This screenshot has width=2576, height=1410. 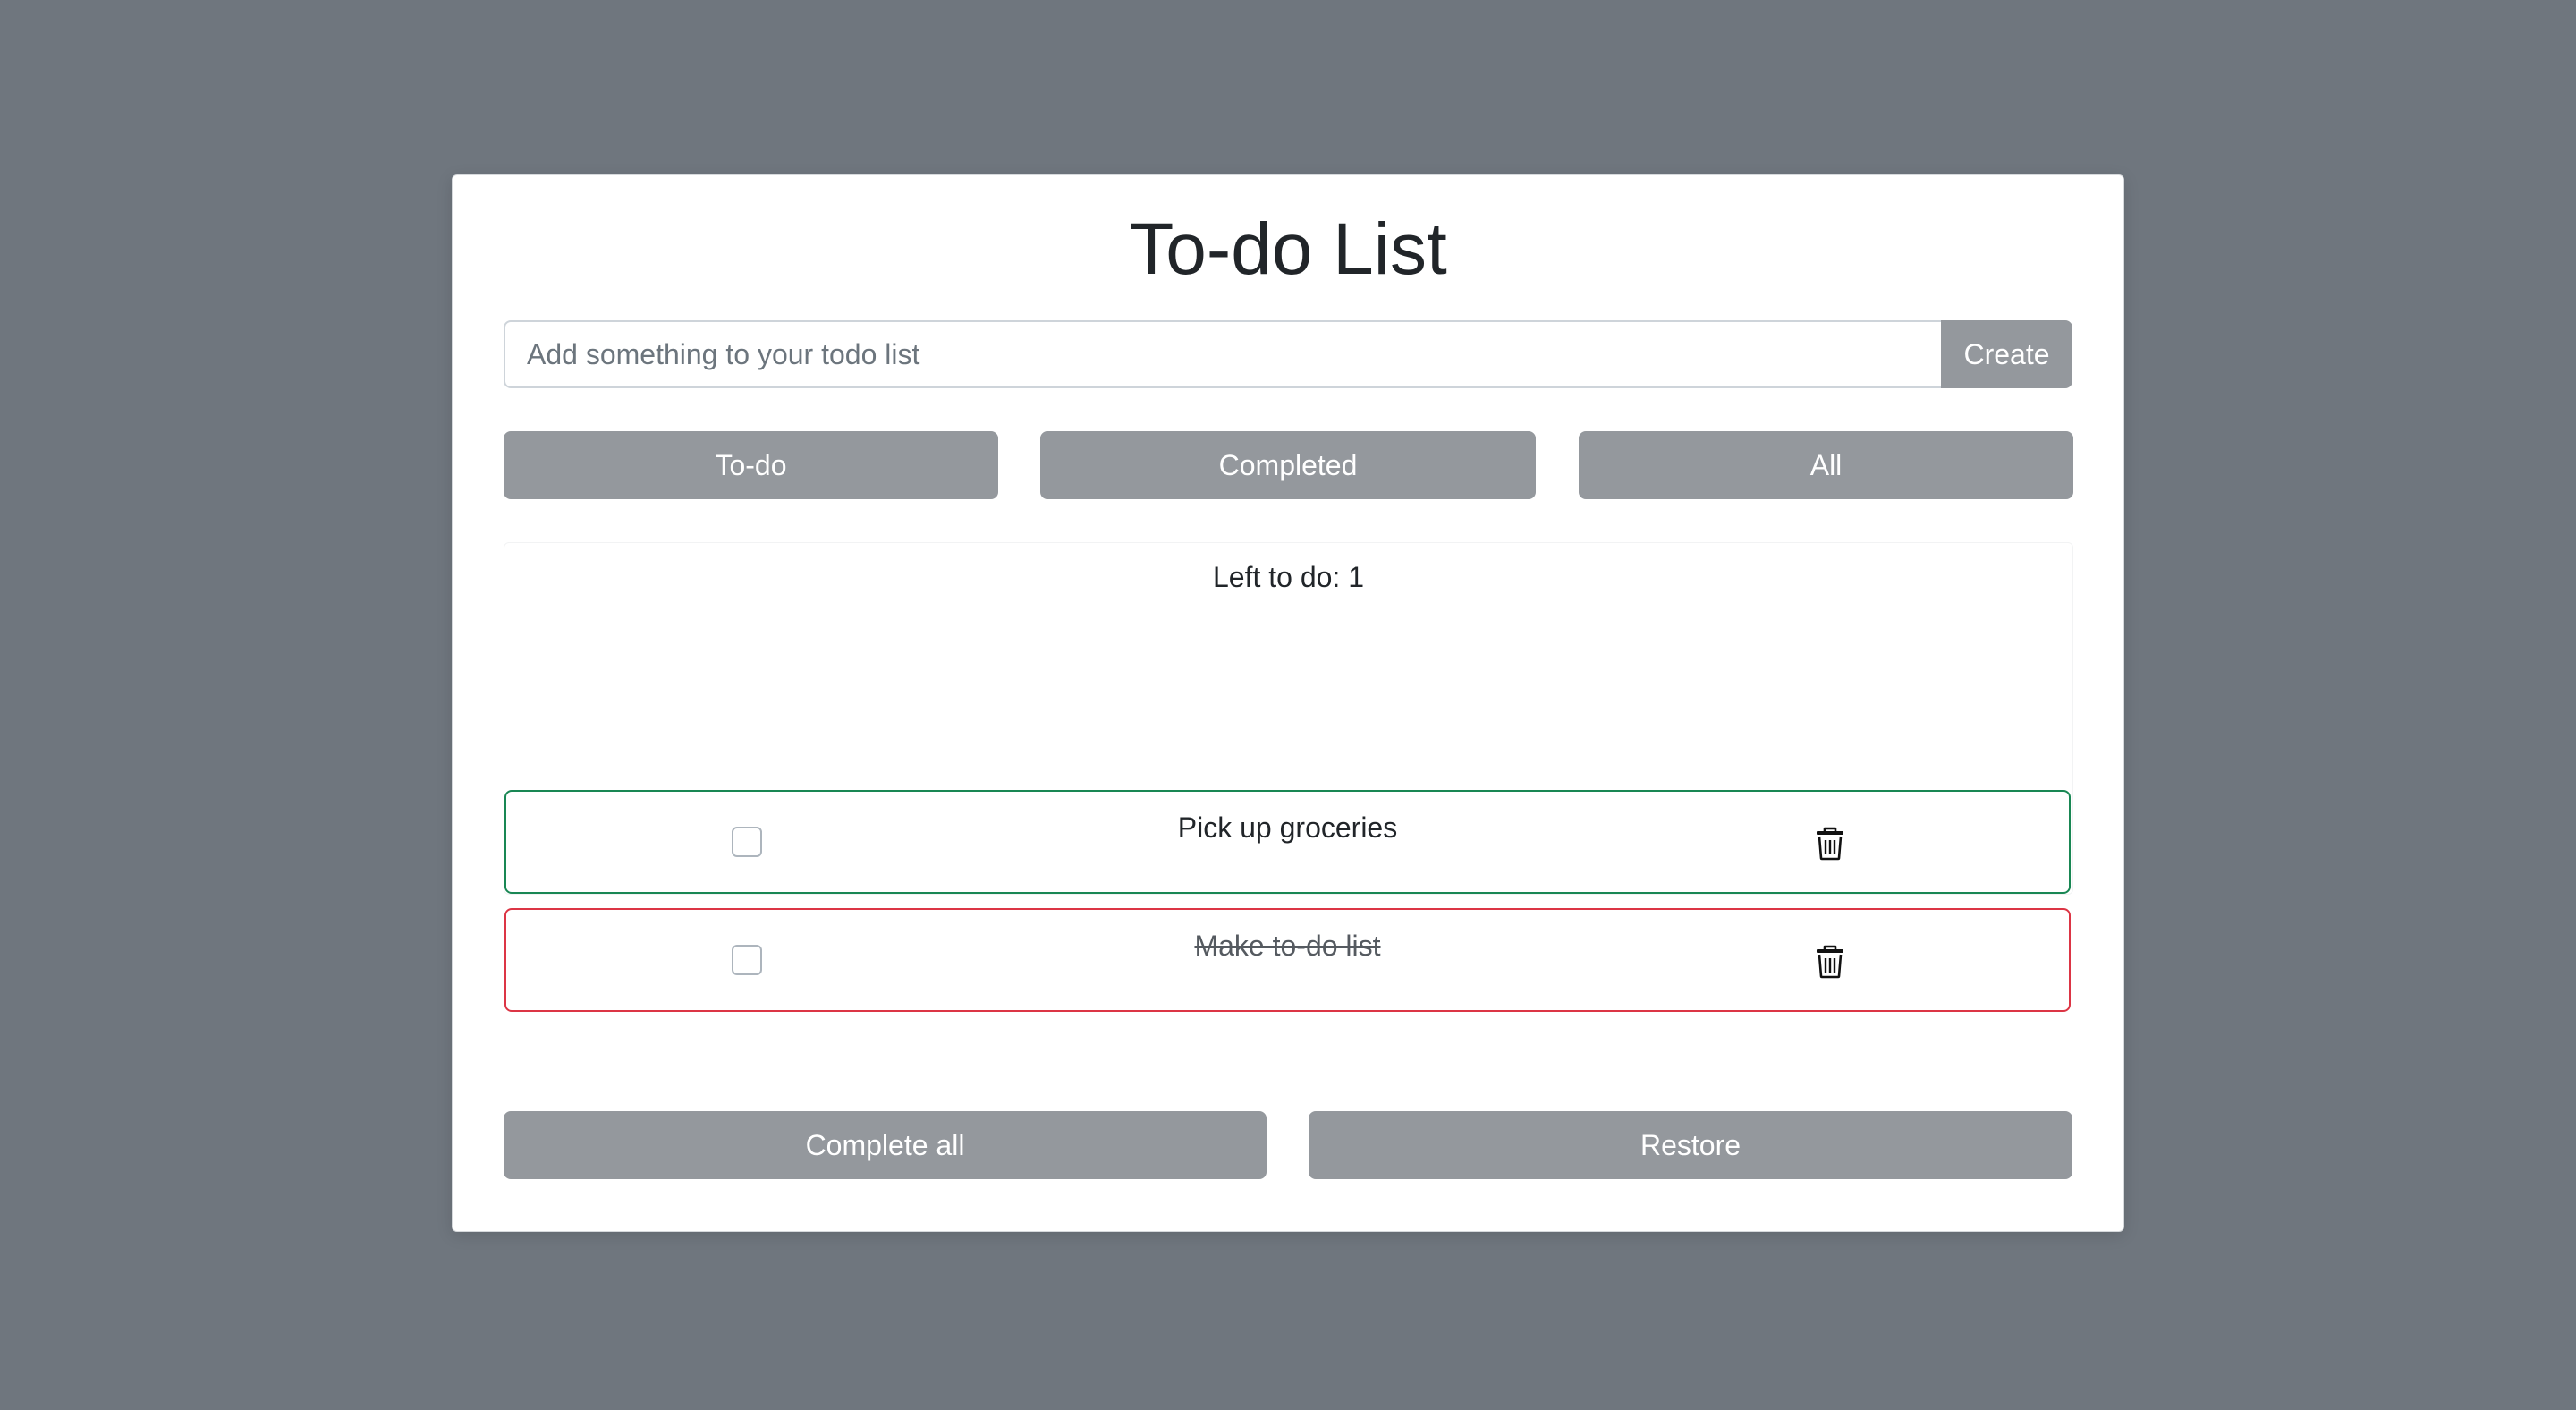 What do you see at coordinates (1826, 465) in the screenshot?
I see `filter-all-button: All` at bounding box center [1826, 465].